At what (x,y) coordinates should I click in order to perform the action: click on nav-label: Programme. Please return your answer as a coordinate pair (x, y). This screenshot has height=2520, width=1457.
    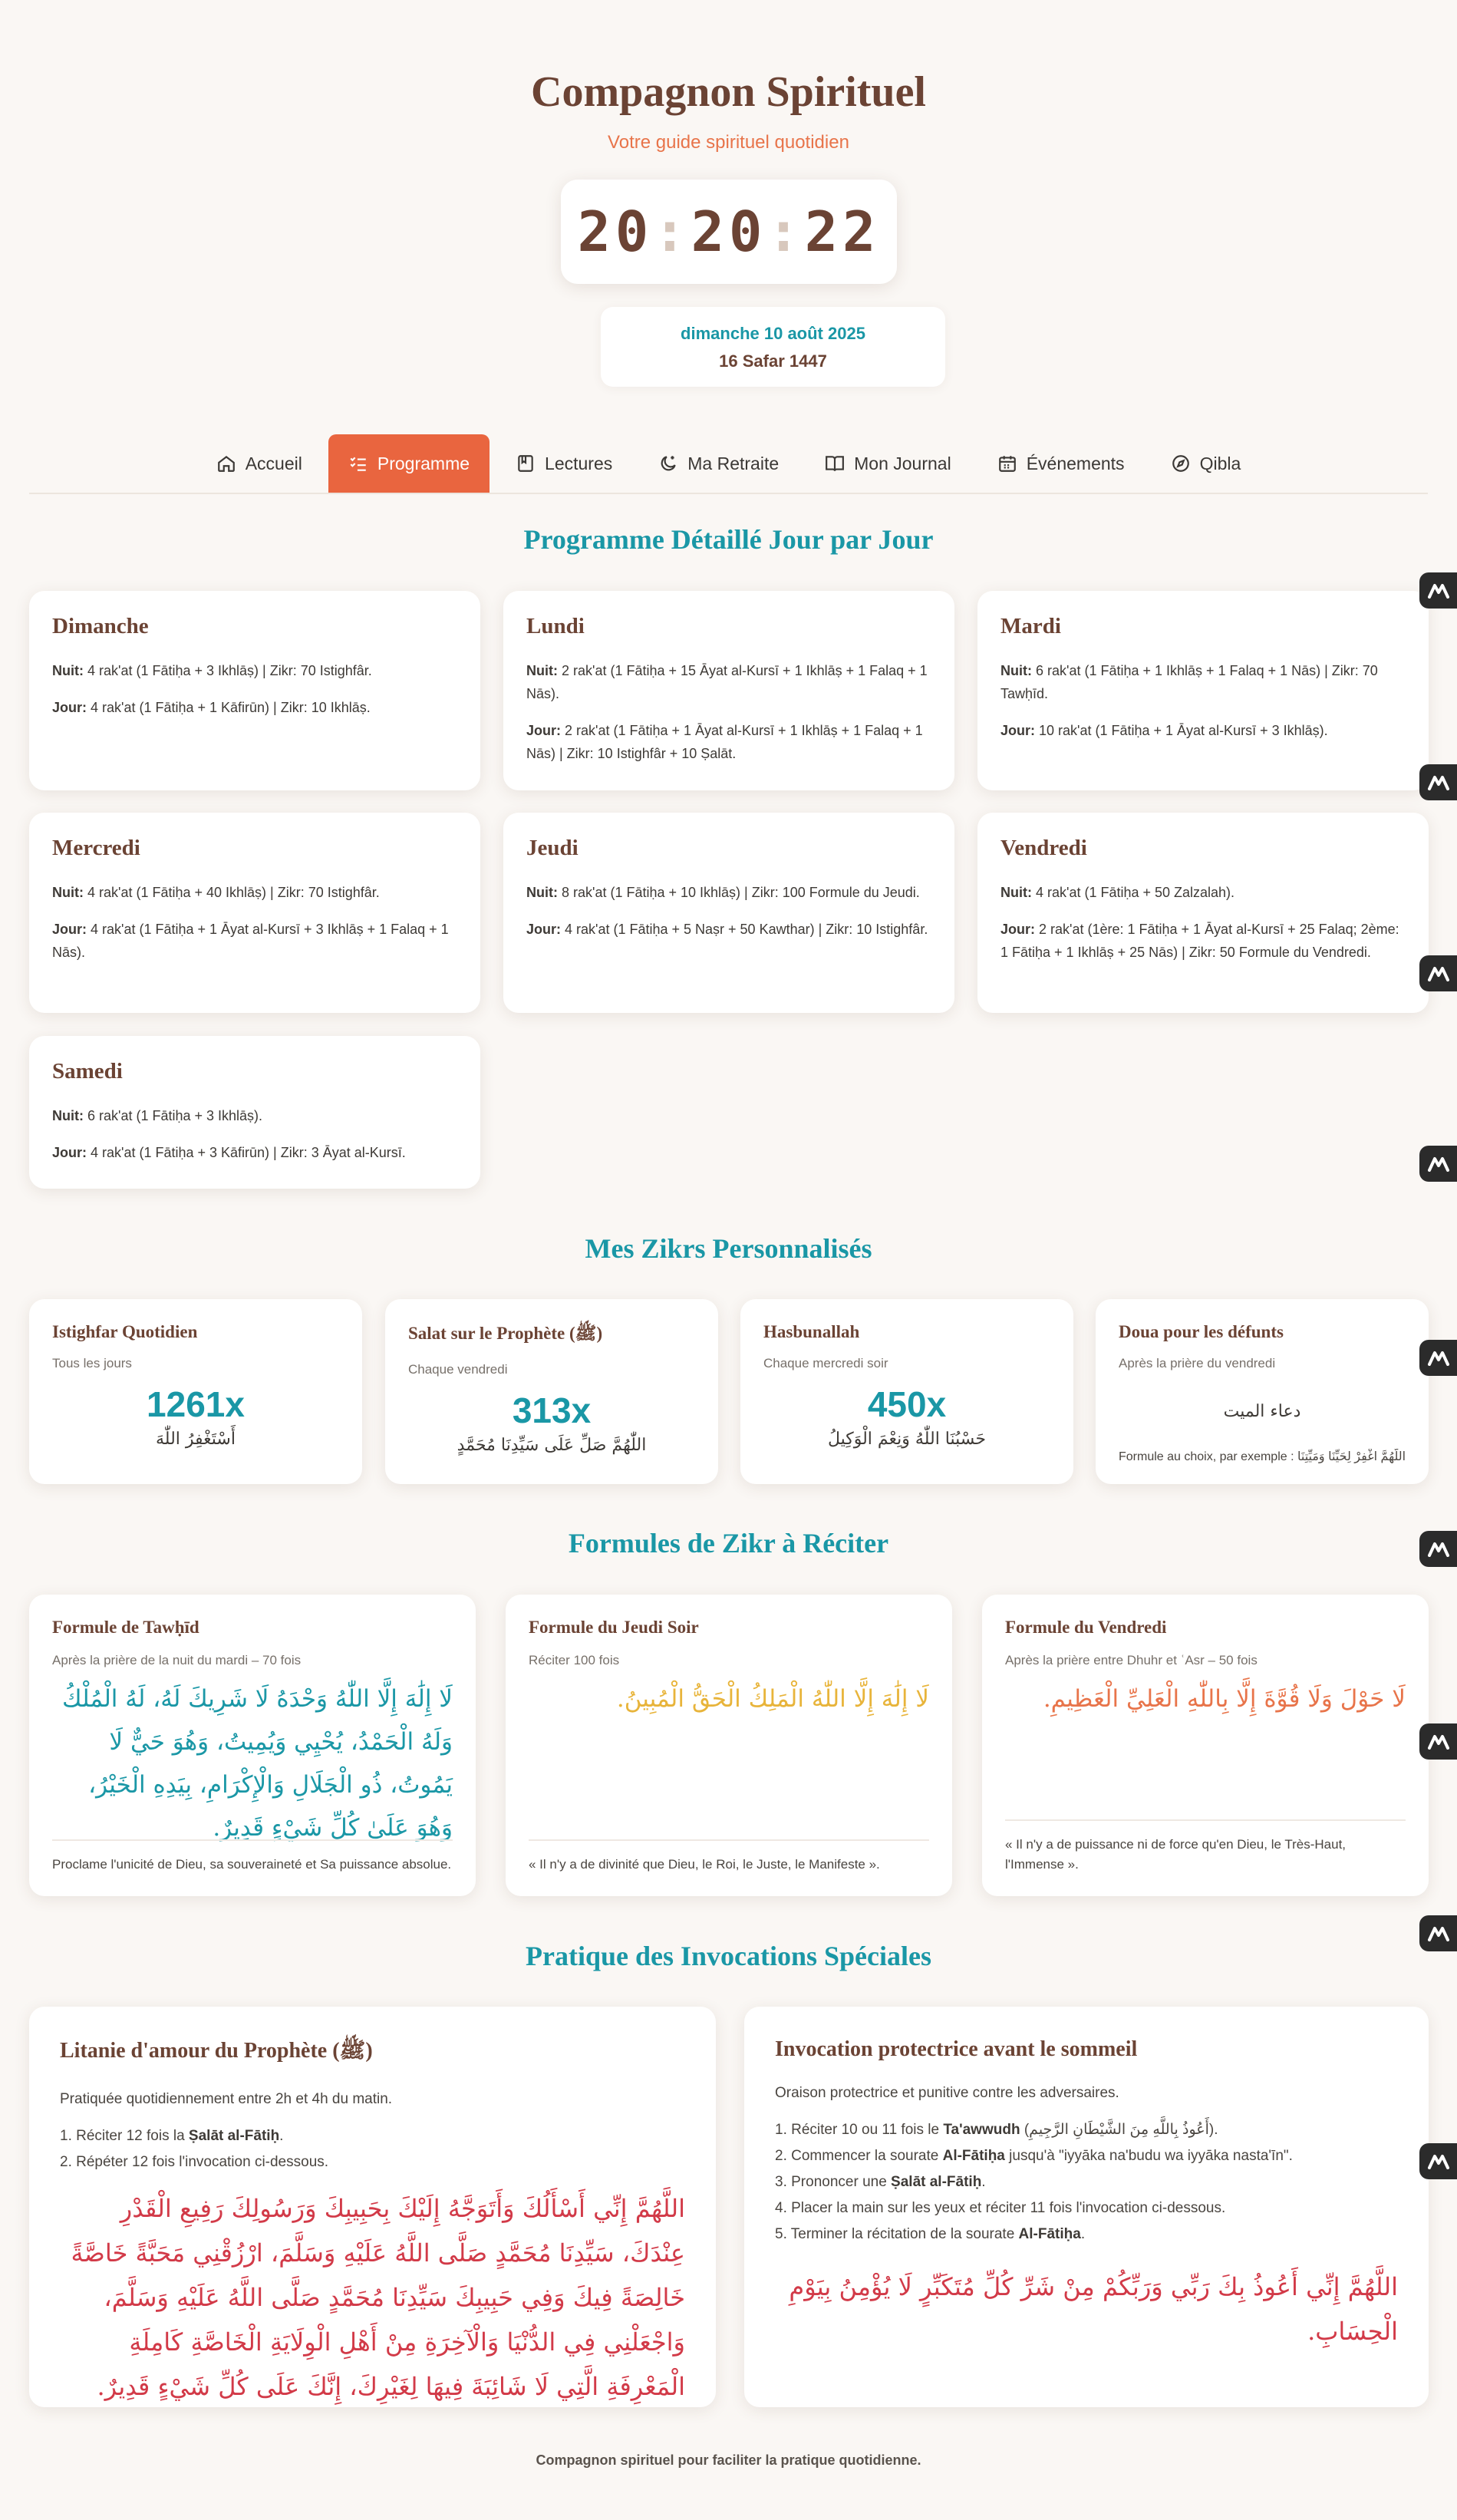
    Looking at the image, I should click on (423, 463).